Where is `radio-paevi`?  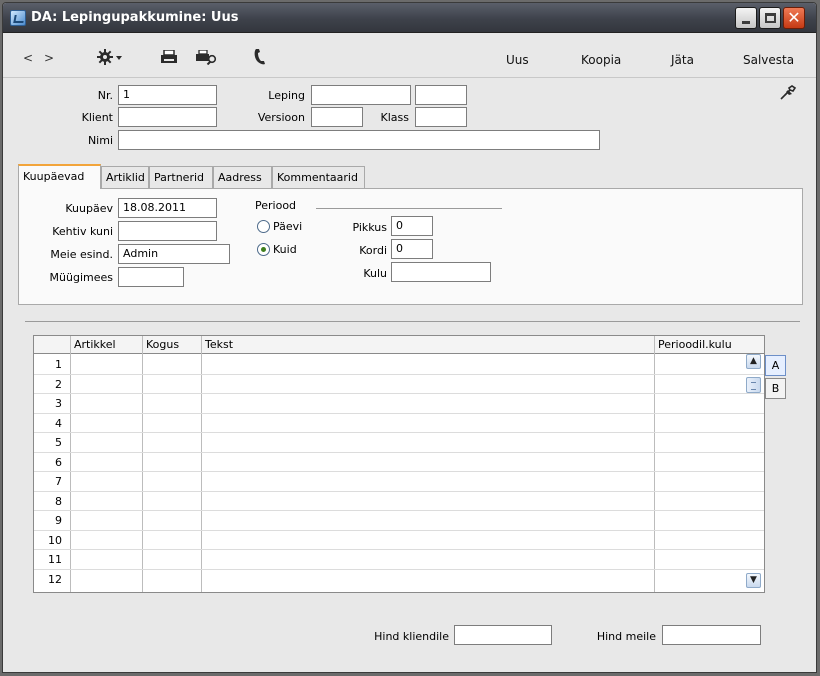 radio-paevi is located at coordinates (263, 226).